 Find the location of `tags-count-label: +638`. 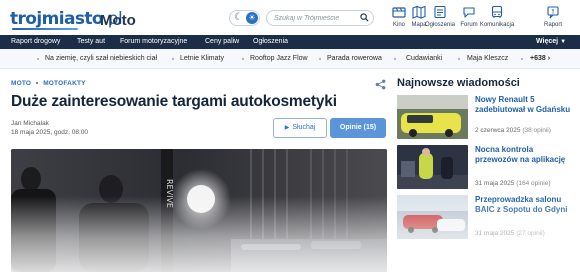

tags-count-label: +638 is located at coordinates (538, 58).